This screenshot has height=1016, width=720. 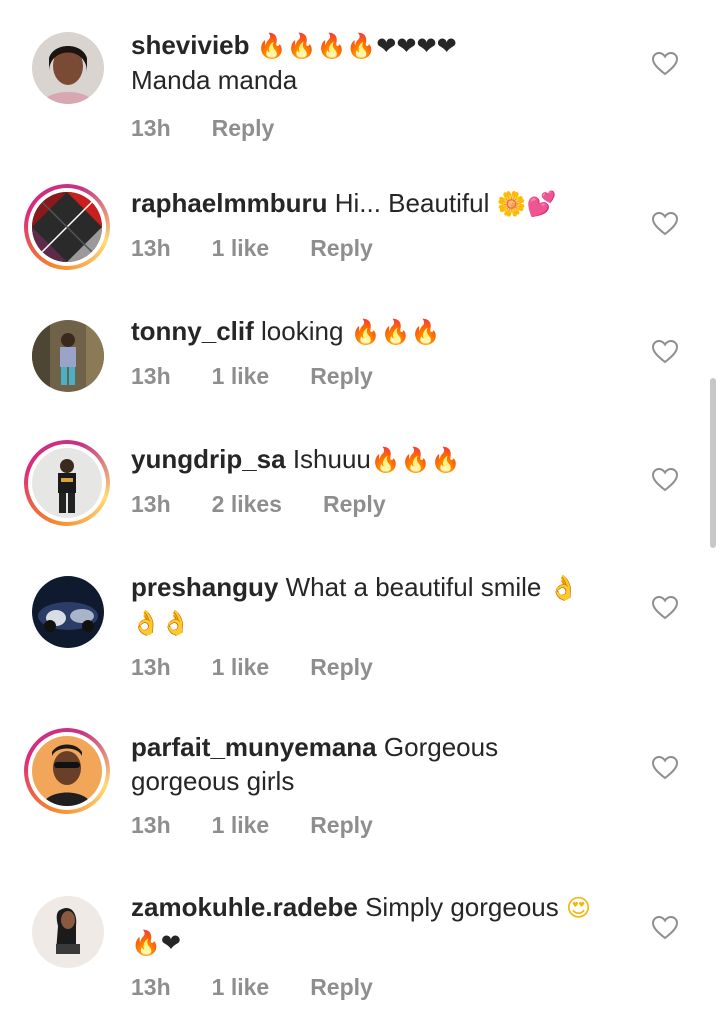 What do you see at coordinates (441, 747) in the screenshot?
I see `comment-text: Gorgeous` at bounding box center [441, 747].